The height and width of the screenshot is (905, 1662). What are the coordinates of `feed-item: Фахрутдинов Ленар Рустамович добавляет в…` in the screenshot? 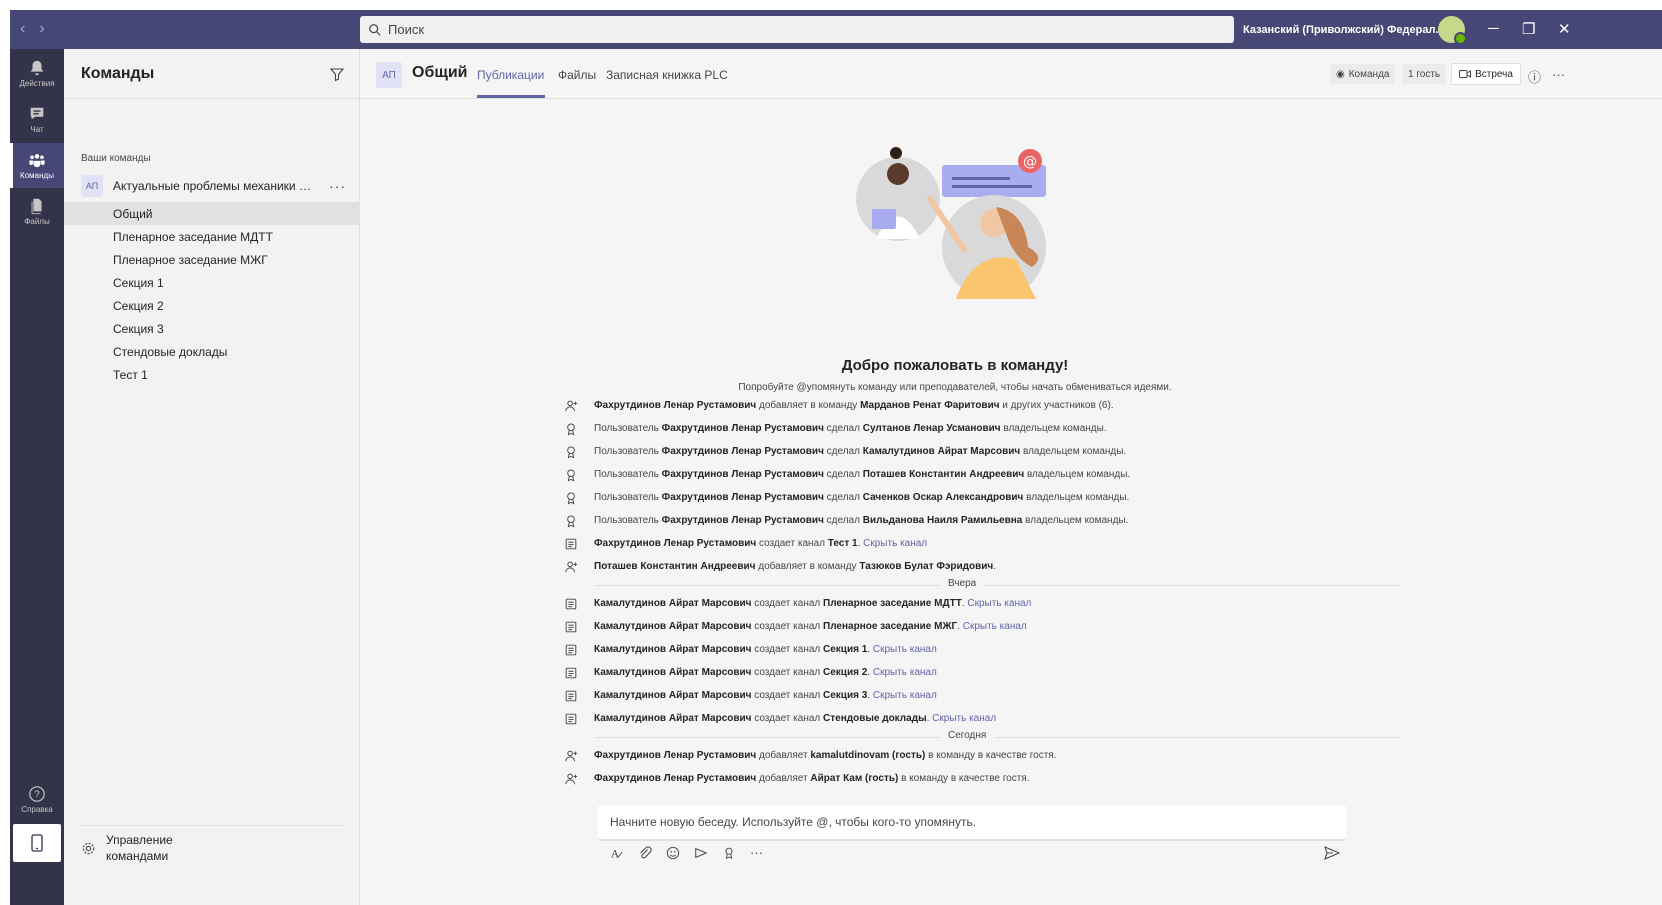 It's located at (980, 405).